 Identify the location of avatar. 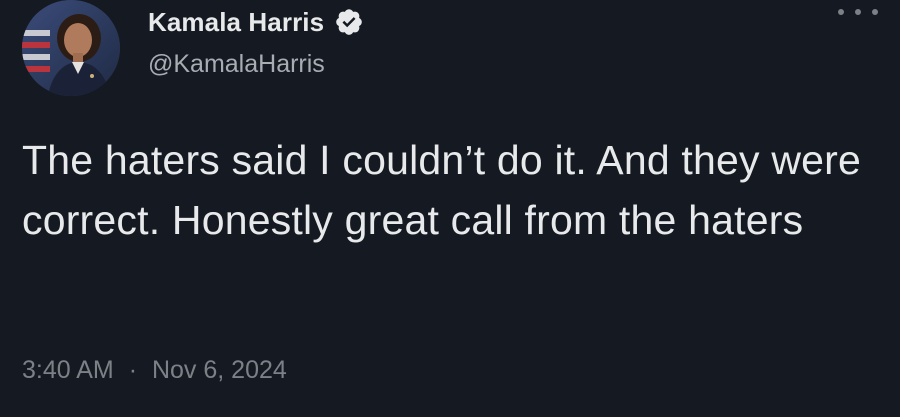
(71, 48).